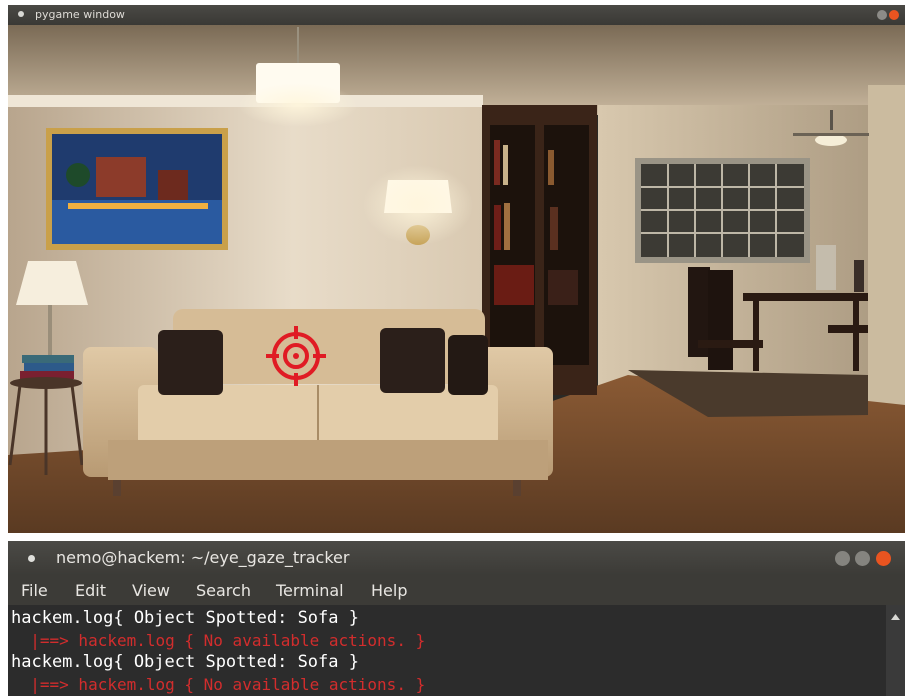 The height and width of the screenshot is (696, 905). Describe the element at coordinates (34, 590) in the screenshot. I see `menu-file: File` at that location.